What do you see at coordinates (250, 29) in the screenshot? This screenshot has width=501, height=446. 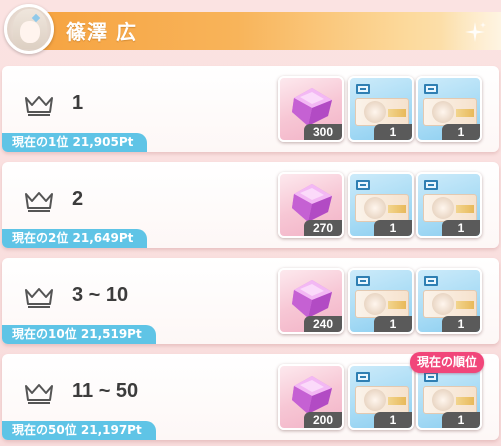 I see `character-header: 篠澤 広` at bounding box center [250, 29].